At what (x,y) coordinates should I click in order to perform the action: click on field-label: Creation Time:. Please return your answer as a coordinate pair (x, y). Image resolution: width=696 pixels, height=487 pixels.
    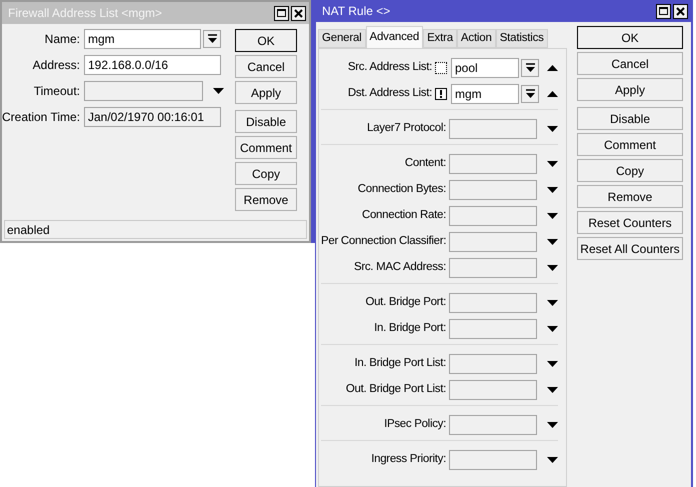
    Looking at the image, I should click on (42, 117).